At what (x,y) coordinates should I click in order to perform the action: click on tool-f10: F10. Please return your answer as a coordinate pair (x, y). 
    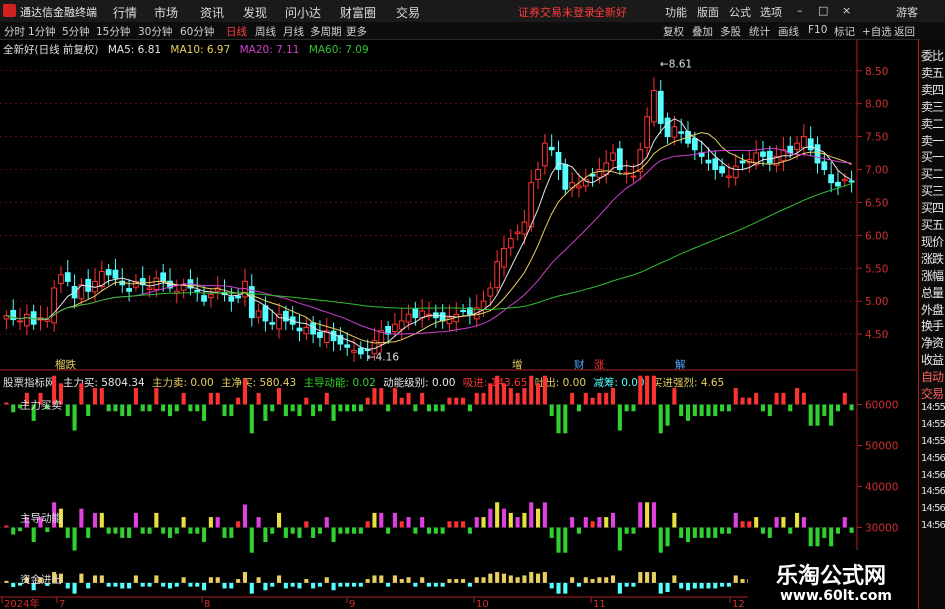
    Looking at the image, I should click on (817, 30).